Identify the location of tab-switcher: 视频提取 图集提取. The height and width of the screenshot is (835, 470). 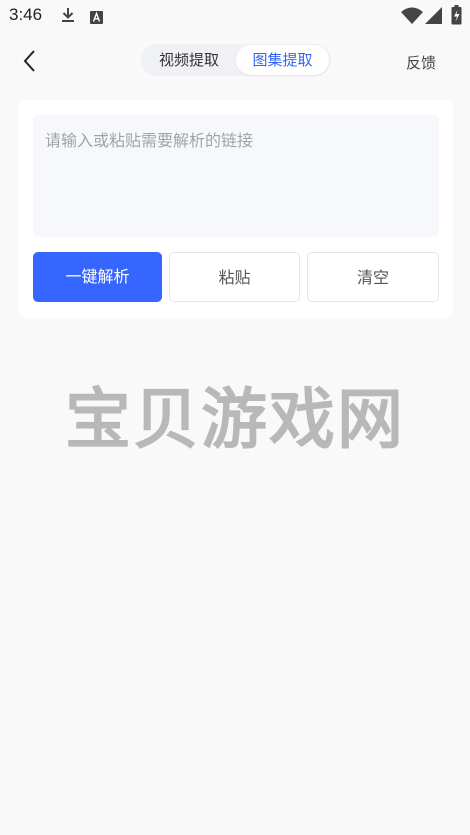
(236, 60).